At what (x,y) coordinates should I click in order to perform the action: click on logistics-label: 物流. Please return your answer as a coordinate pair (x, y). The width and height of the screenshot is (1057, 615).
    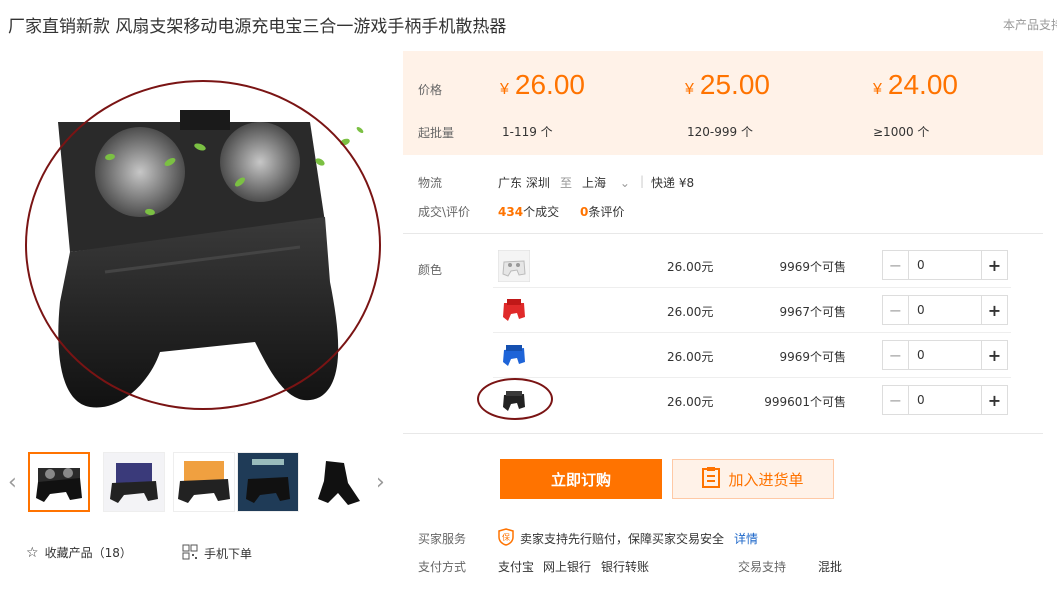
    Looking at the image, I should click on (430, 183).